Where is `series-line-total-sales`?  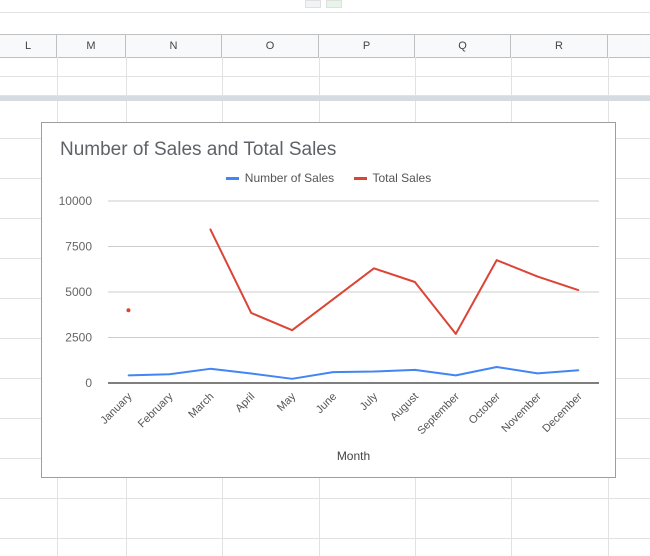
series-line-total-sales is located at coordinates (394, 281).